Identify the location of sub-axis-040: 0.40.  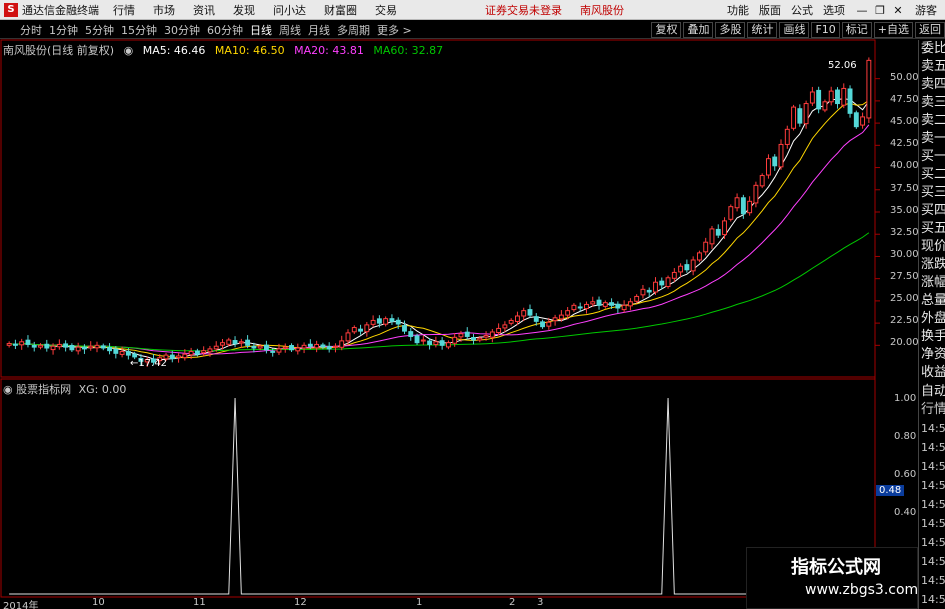
(905, 512).